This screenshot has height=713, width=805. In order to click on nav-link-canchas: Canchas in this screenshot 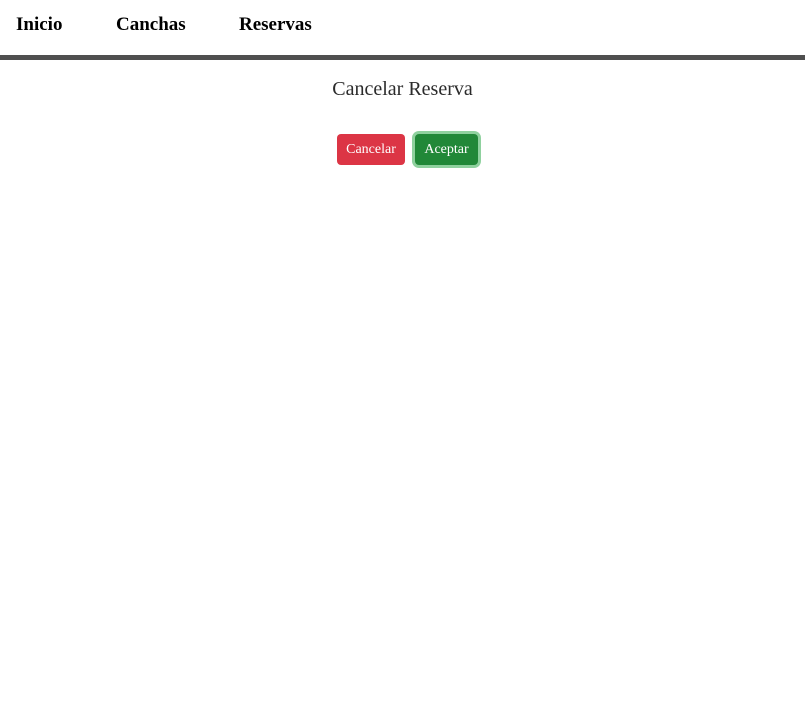, I will do `click(151, 25)`.